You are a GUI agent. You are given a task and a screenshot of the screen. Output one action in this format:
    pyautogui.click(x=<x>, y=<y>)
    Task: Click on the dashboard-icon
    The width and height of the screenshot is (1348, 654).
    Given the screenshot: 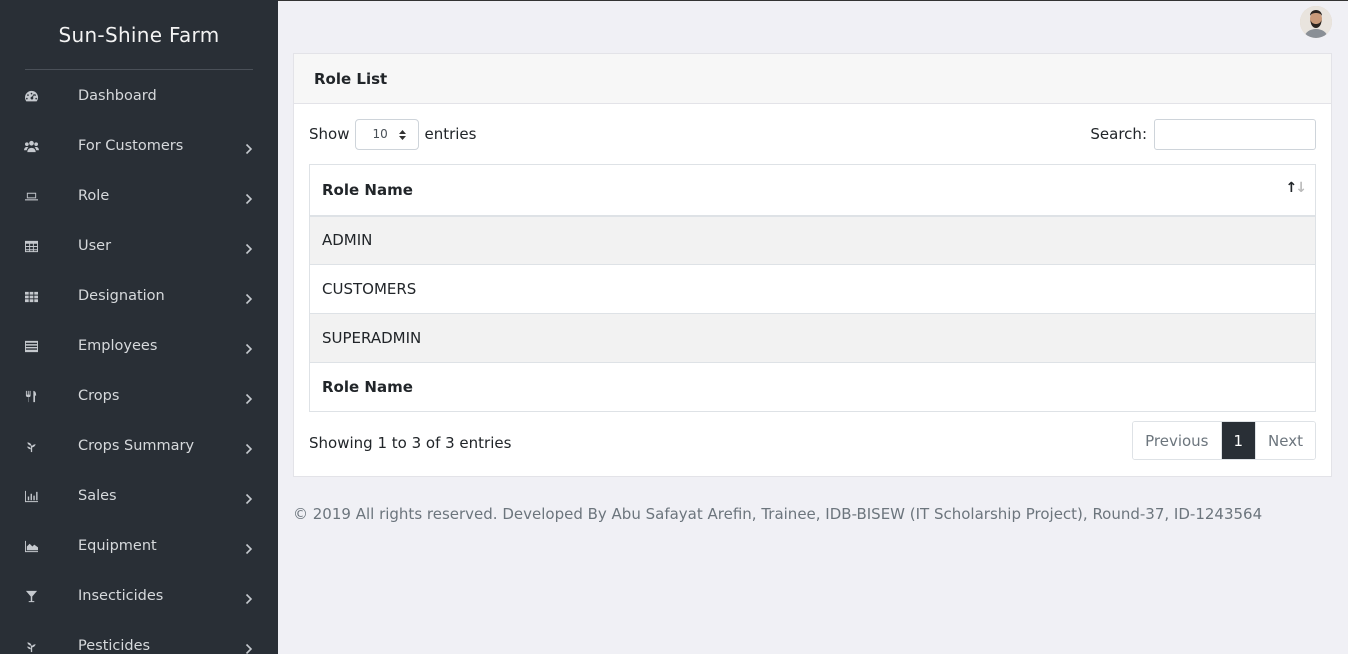 What is the action you would take?
    pyautogui.click(x=31, y=96)
    